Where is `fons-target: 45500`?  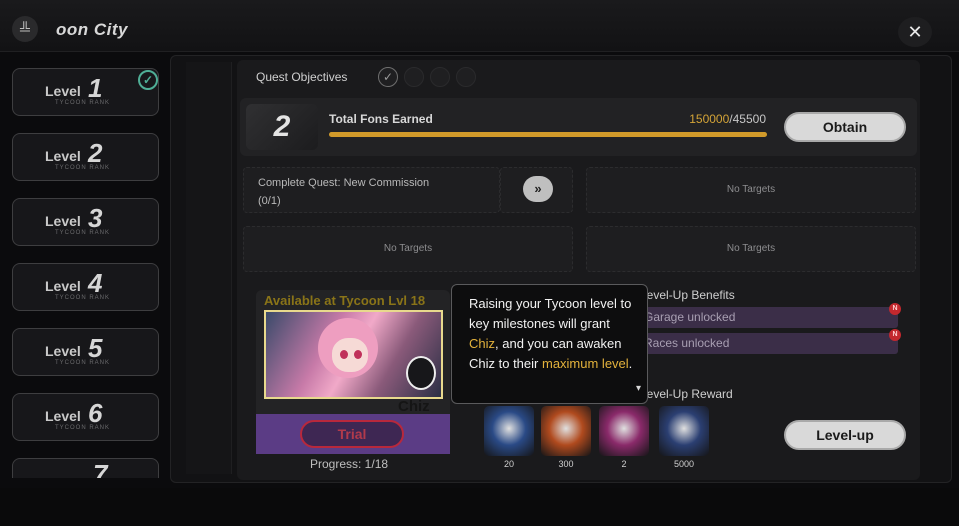 fons-target: 45500 is located at coordinates (749, 119).